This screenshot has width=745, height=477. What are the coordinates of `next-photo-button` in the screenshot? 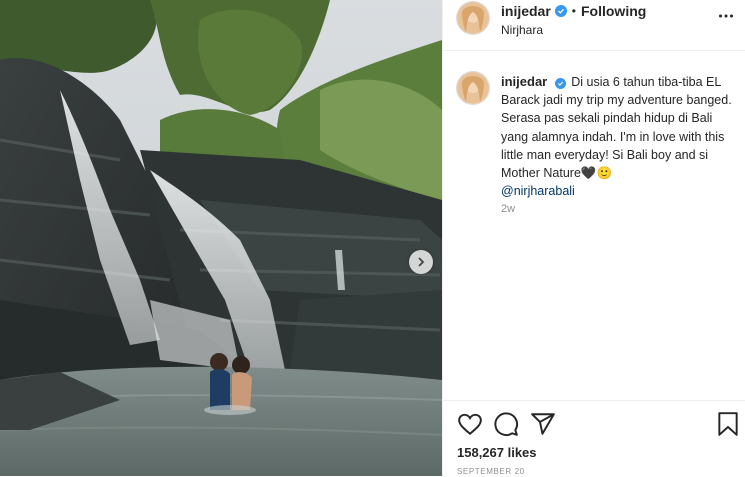 It's located at (421, 262).